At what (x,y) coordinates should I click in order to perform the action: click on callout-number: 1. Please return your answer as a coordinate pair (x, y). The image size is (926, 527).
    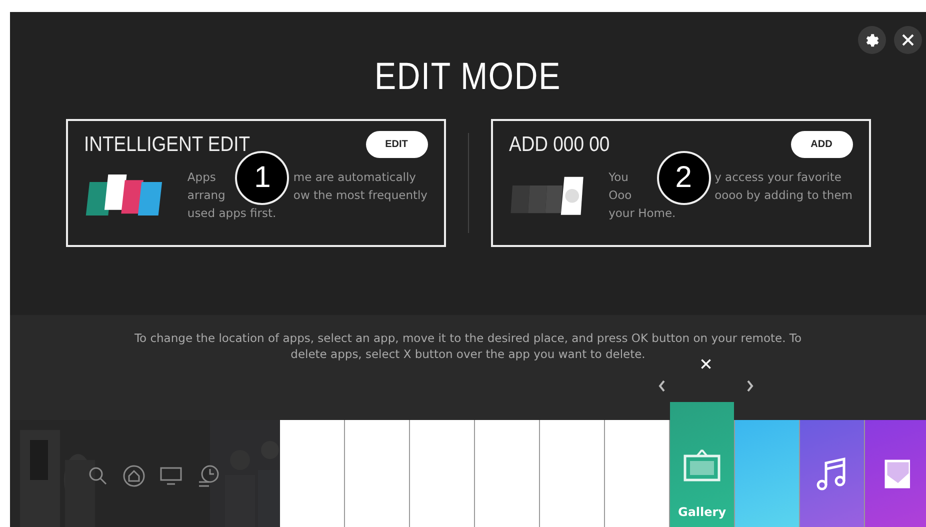
    Looking at the image, I should click on (262, 178).